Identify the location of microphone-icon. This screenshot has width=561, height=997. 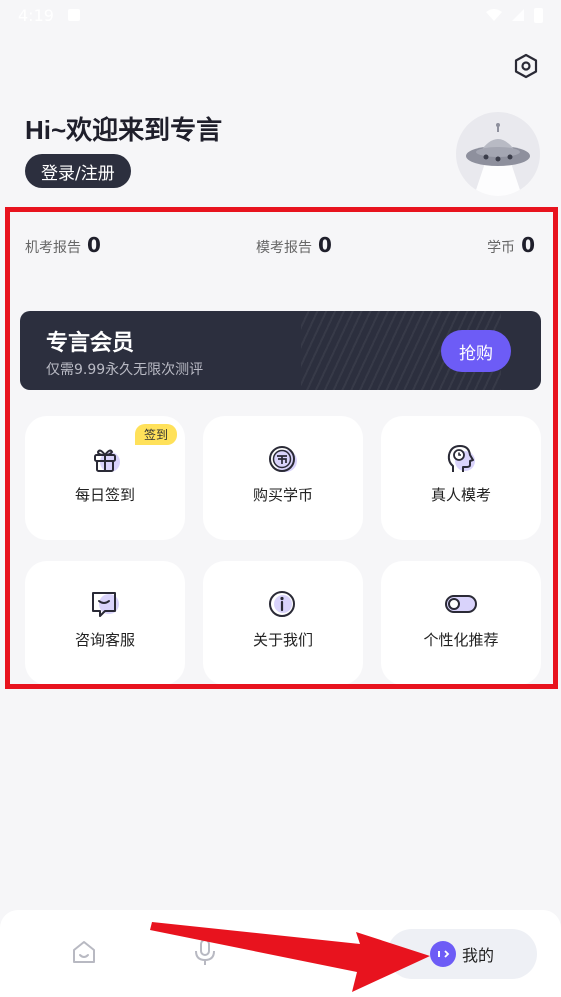
(205, 952).